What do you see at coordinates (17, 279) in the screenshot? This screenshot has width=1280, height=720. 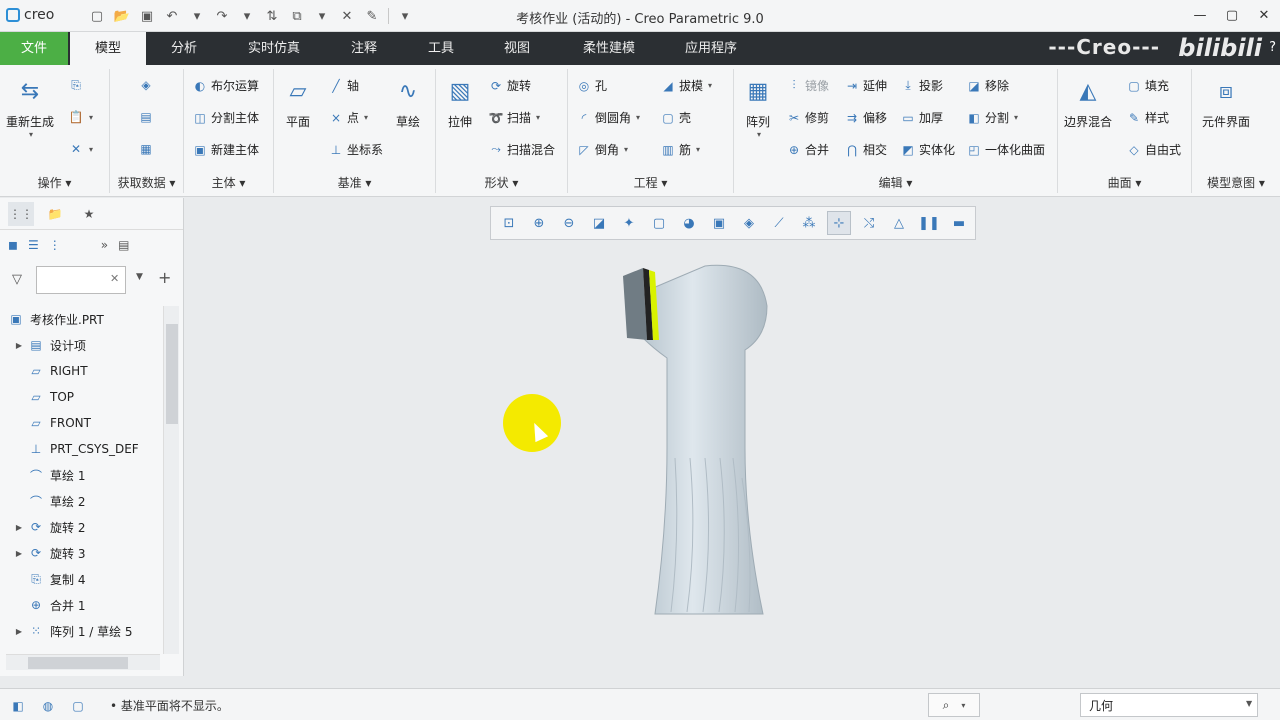 I see `filter-icon: ▽` at bounding box center [17, 279].